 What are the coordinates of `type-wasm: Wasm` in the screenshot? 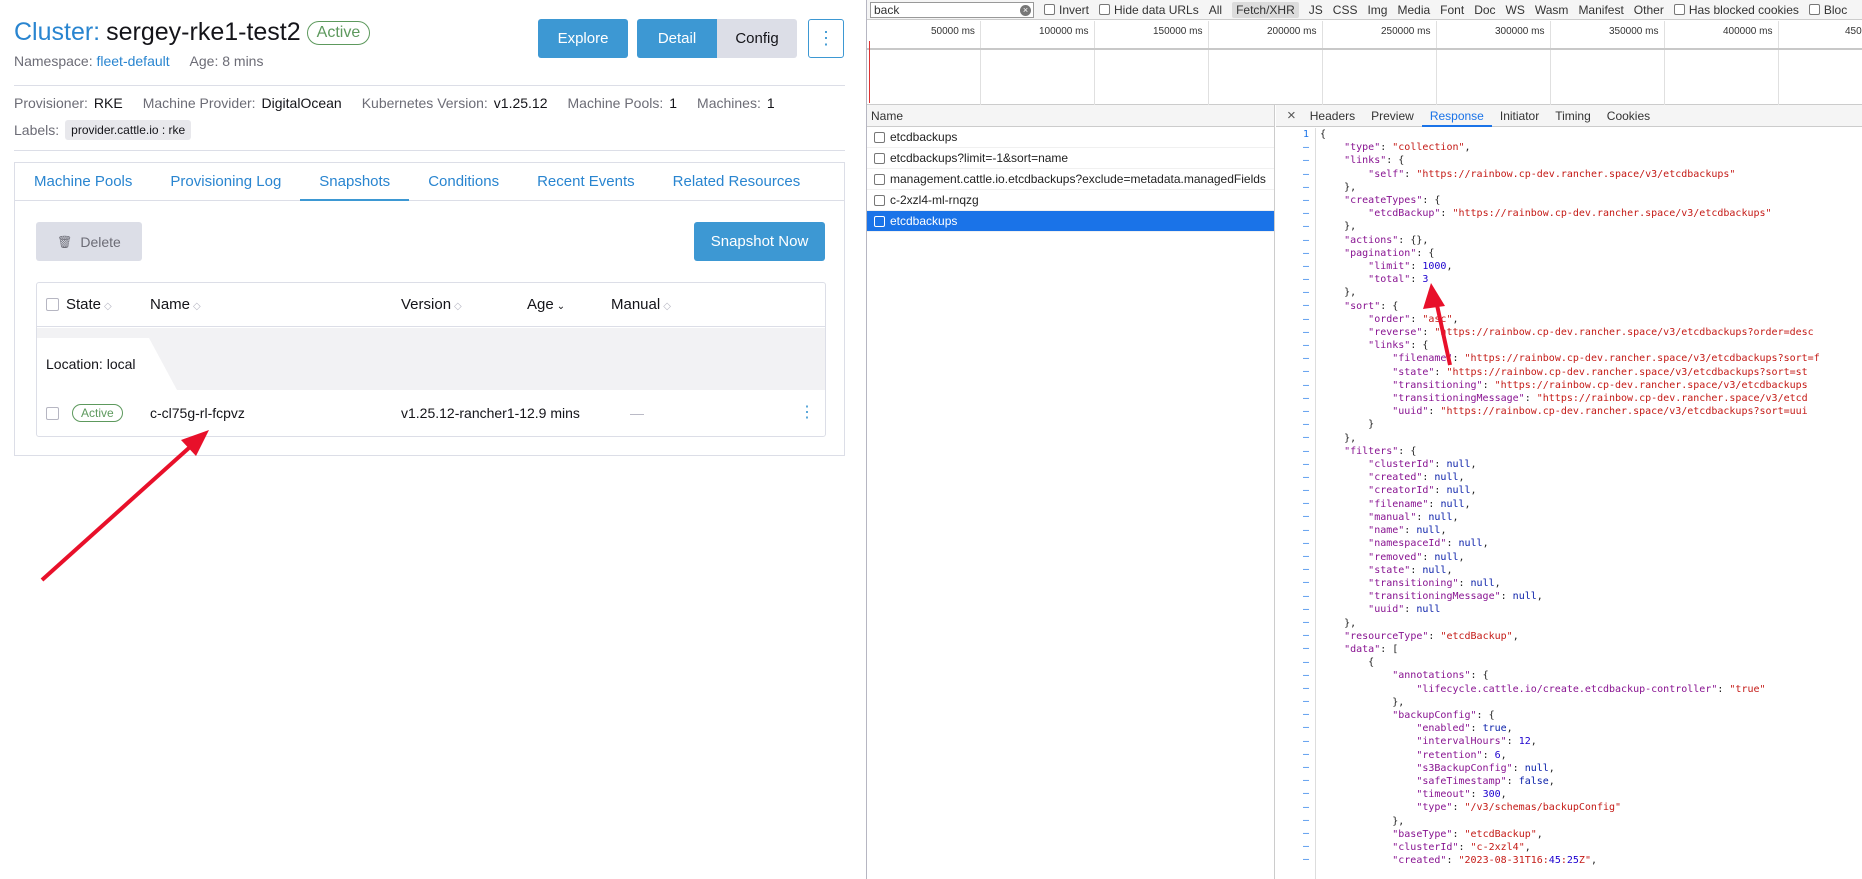 It's located at (1552, 10).